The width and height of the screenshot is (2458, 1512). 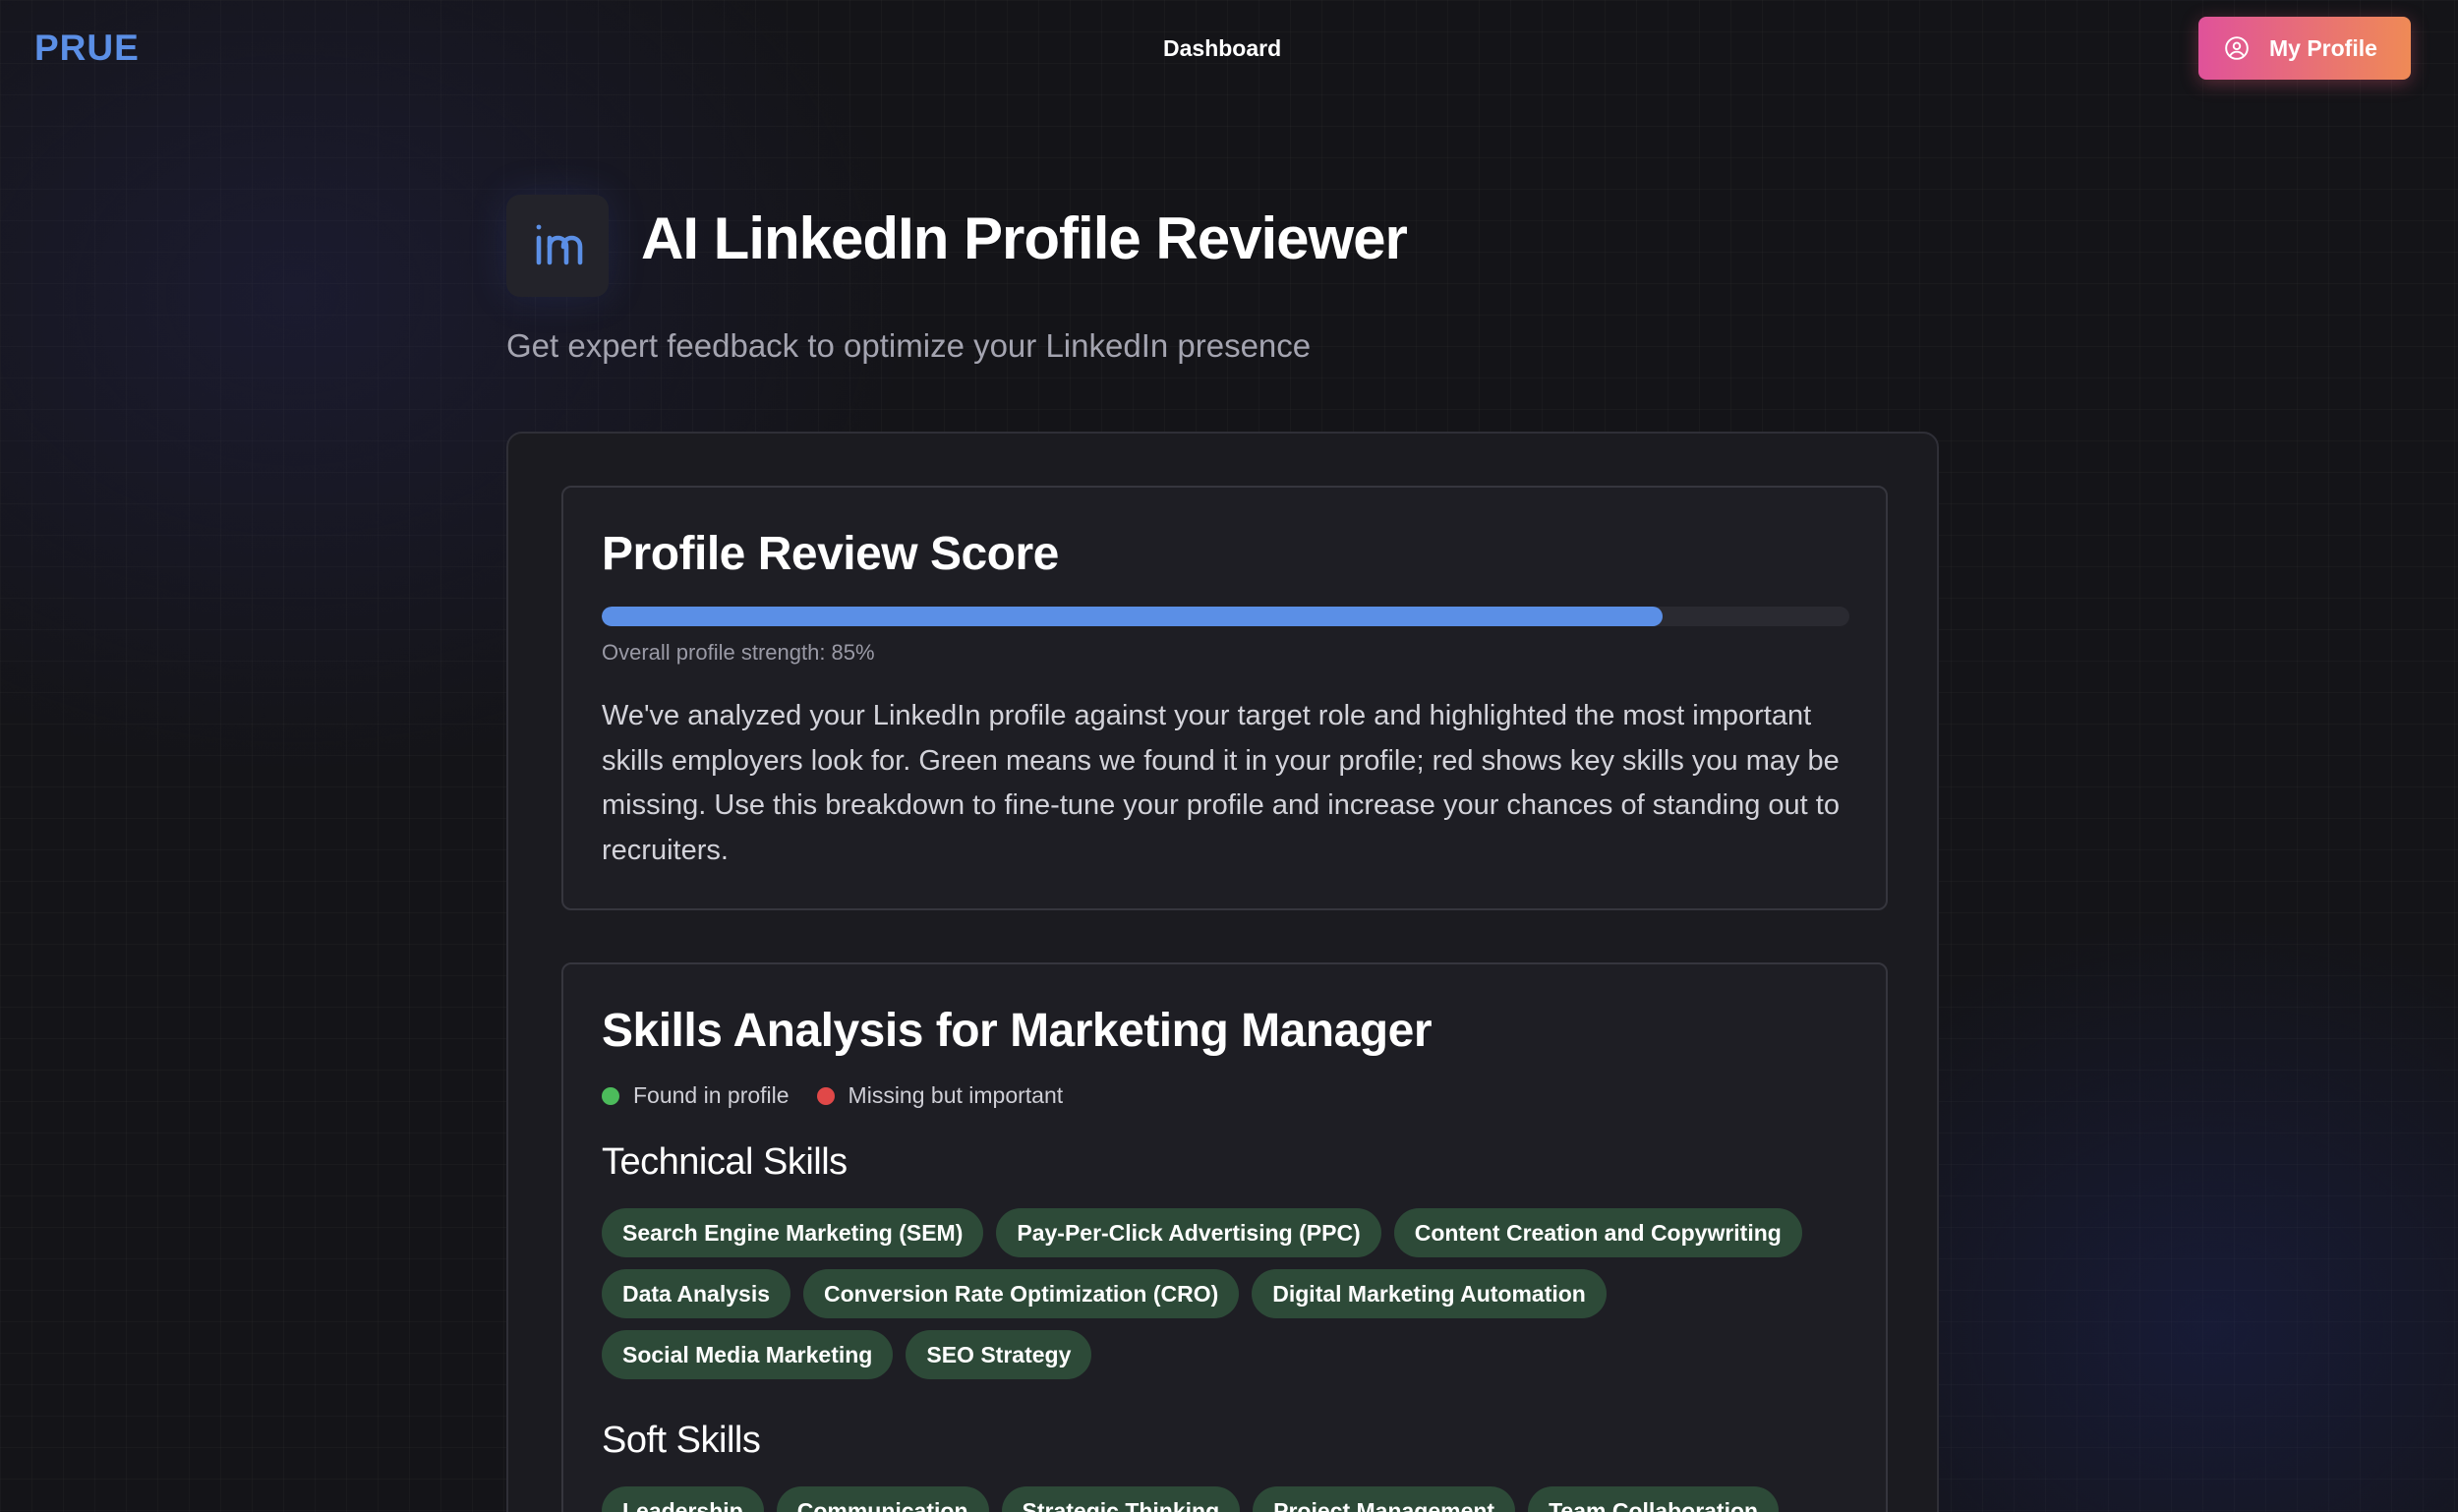 I want to click on skill-tag-found: Data Analysis, so click(x=696, y=1293).